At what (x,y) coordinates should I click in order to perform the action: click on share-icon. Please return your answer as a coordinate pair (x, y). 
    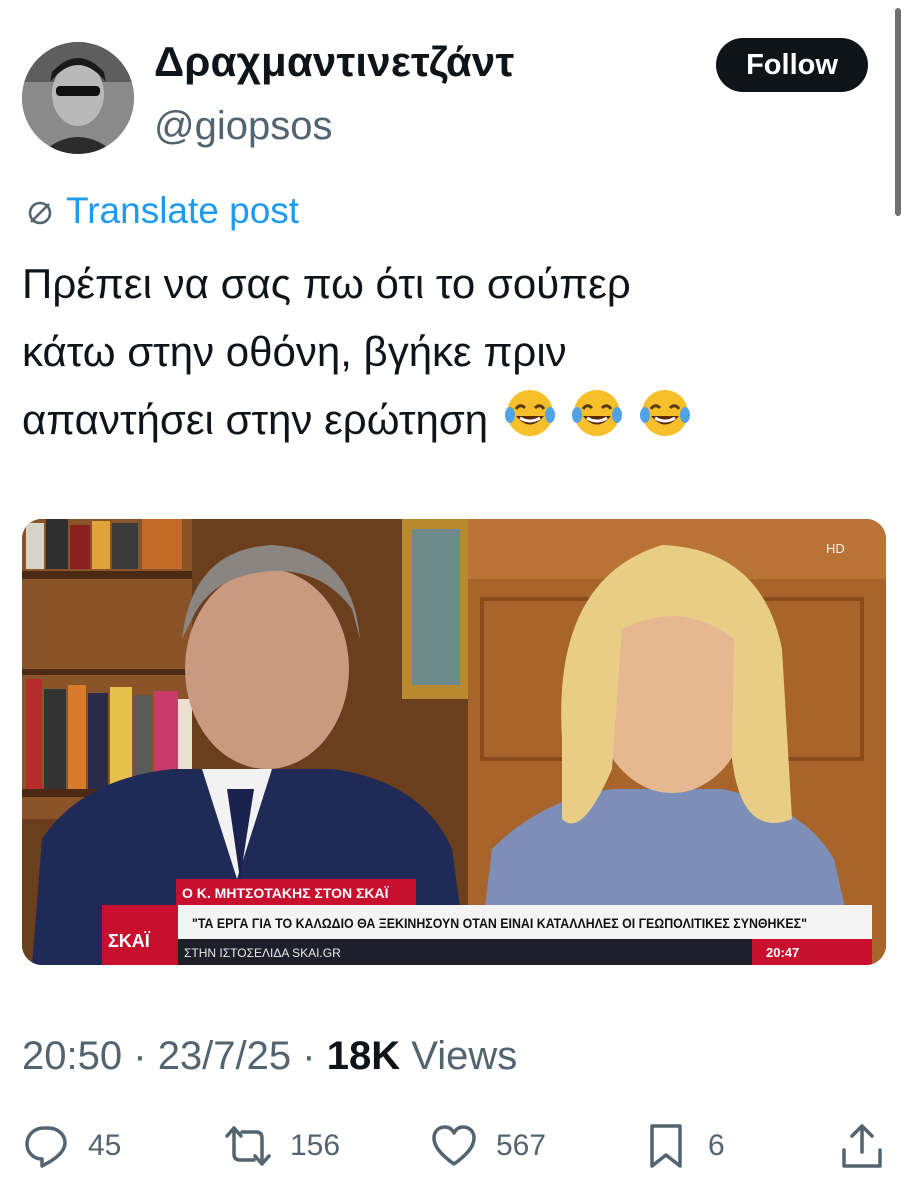
    Looking at the image, I should click on (862, 1146).